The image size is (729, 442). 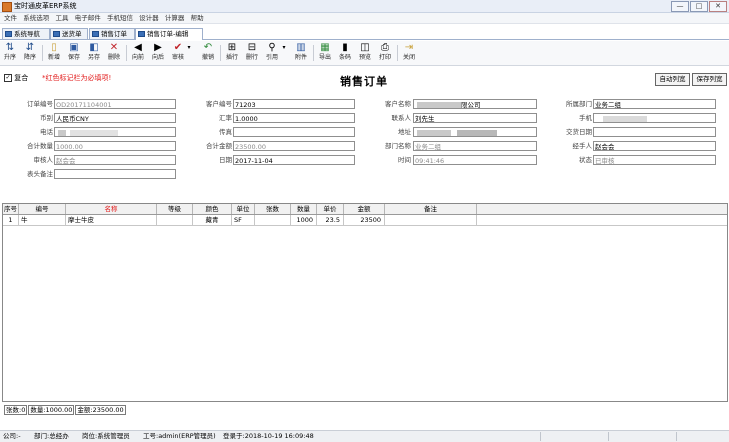 I want to click on cell-qty: 1000, so click(x=304, y=220).